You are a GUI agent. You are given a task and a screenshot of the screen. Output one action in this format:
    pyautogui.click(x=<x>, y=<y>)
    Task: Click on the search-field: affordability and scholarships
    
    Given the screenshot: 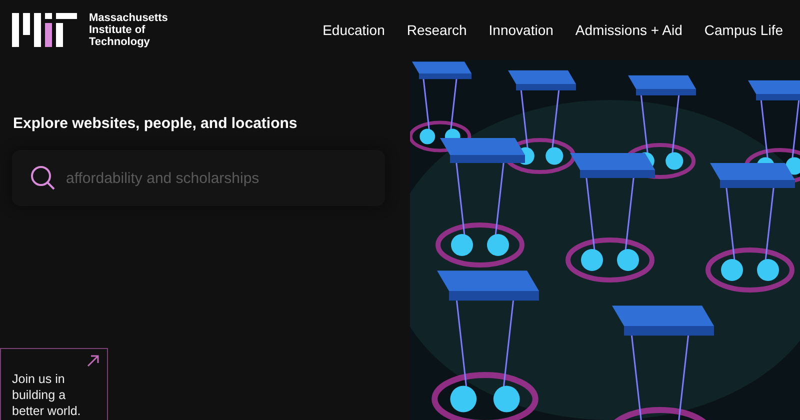 What is the action you would take?
    pyautogui.click(x=198, y=178)
    